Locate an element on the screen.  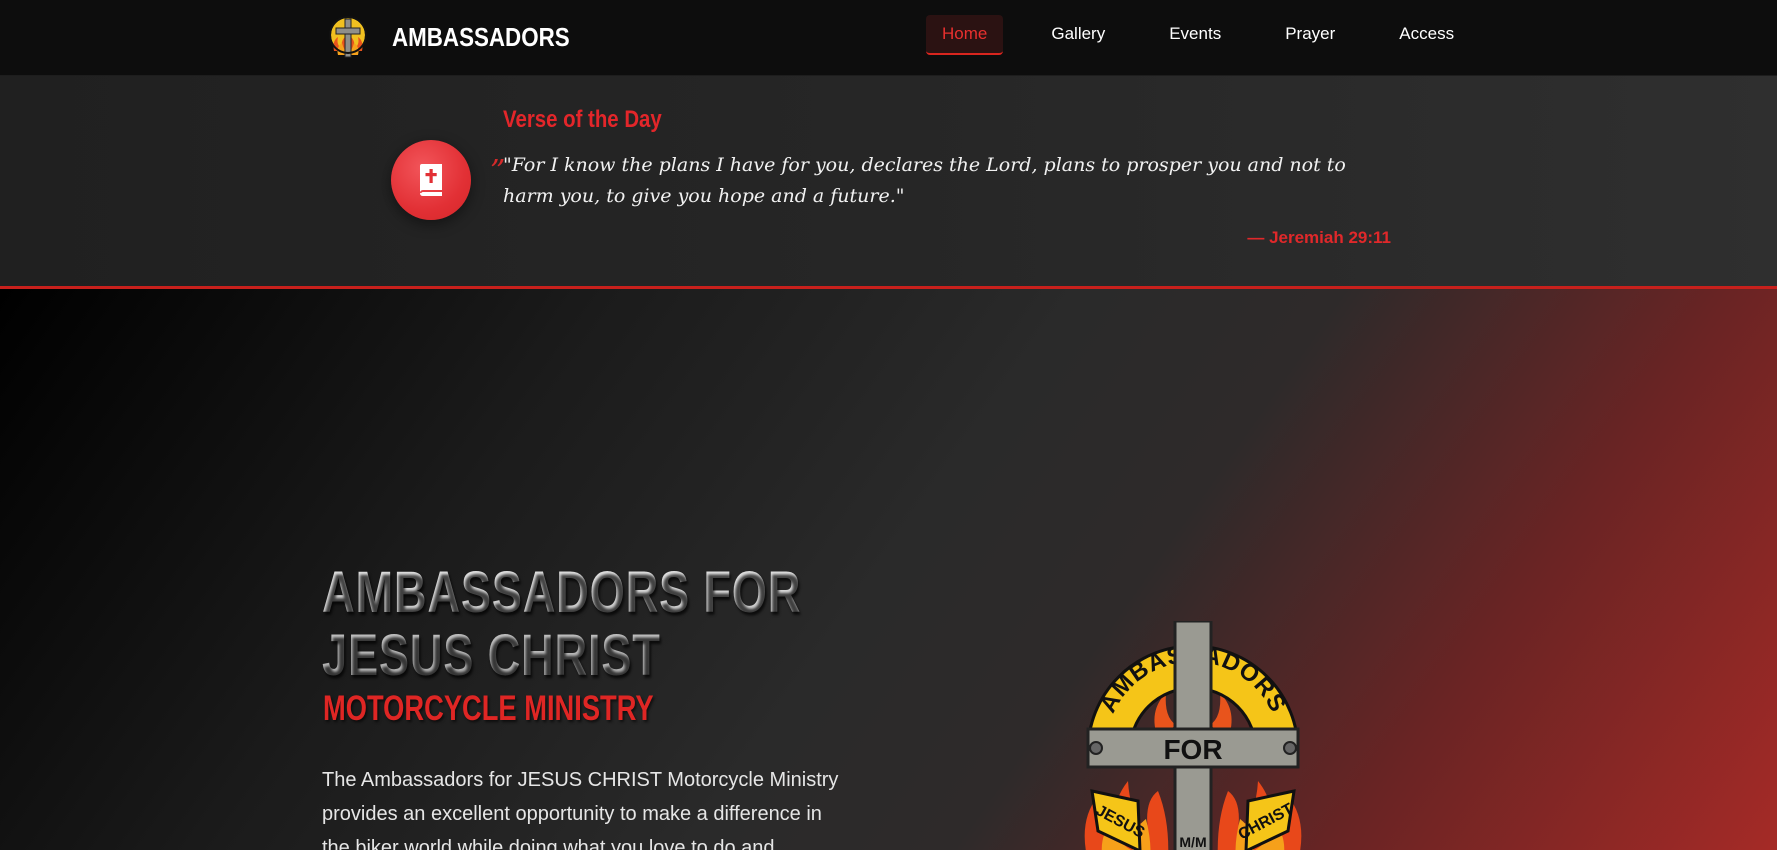
nav-events: Events is located at coordinates (1195, 35).